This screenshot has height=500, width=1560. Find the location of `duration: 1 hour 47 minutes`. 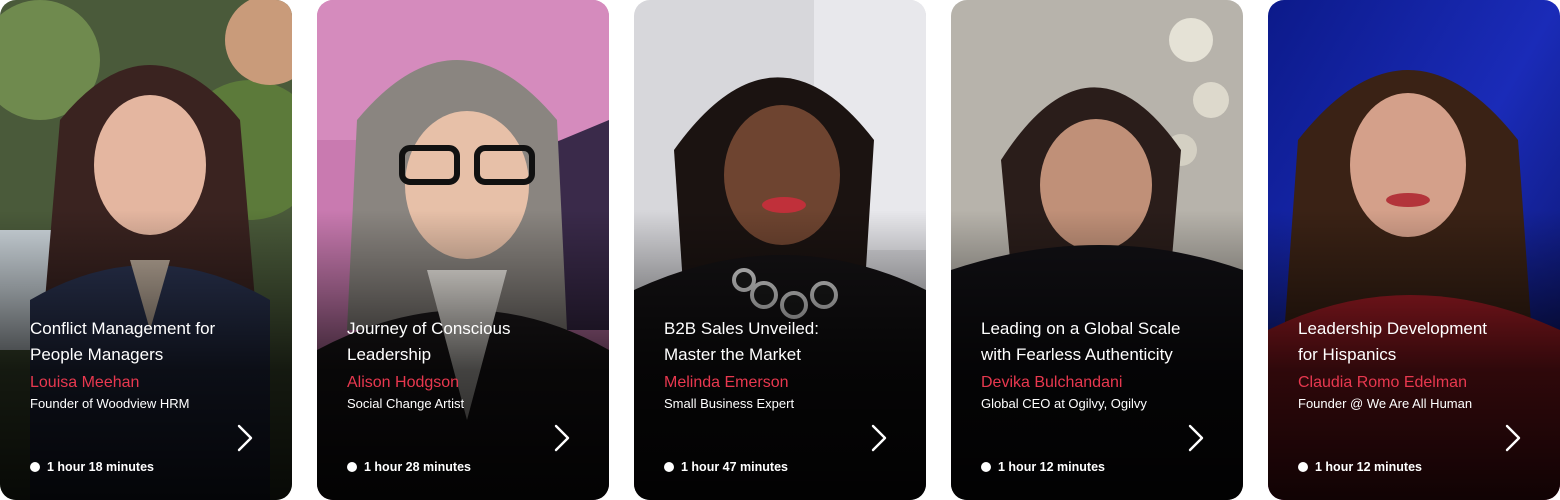

duration: 1 hour 47 minutes is located at coordinates (726, 467).